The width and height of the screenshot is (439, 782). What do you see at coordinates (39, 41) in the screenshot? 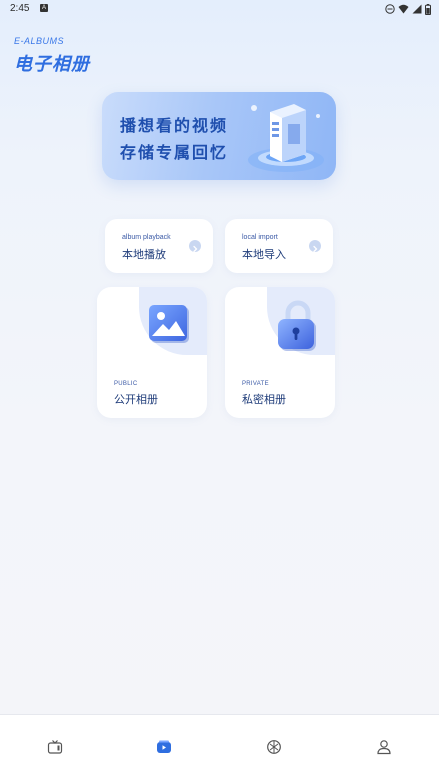
I see `brand-subtitle: E-ALBUMS` at bounding box center [39, 41].